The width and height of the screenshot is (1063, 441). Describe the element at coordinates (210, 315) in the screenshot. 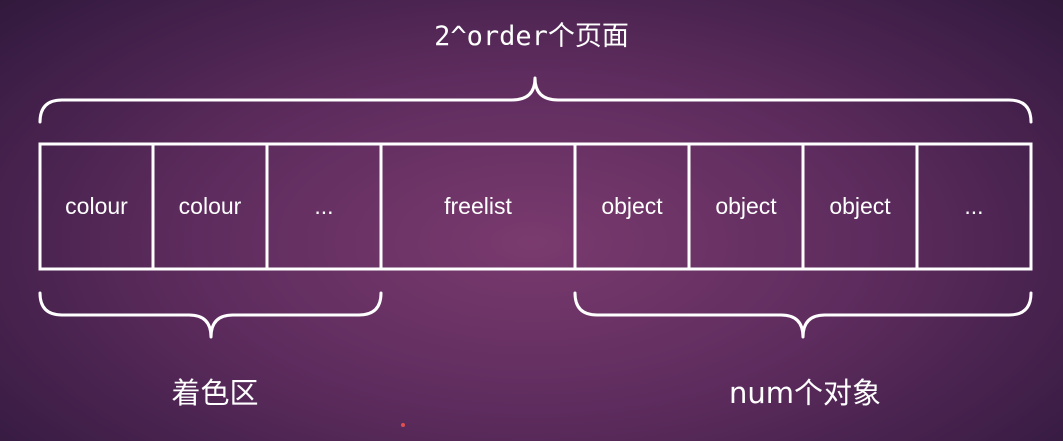

I see `left-bottom-brace` at that location.